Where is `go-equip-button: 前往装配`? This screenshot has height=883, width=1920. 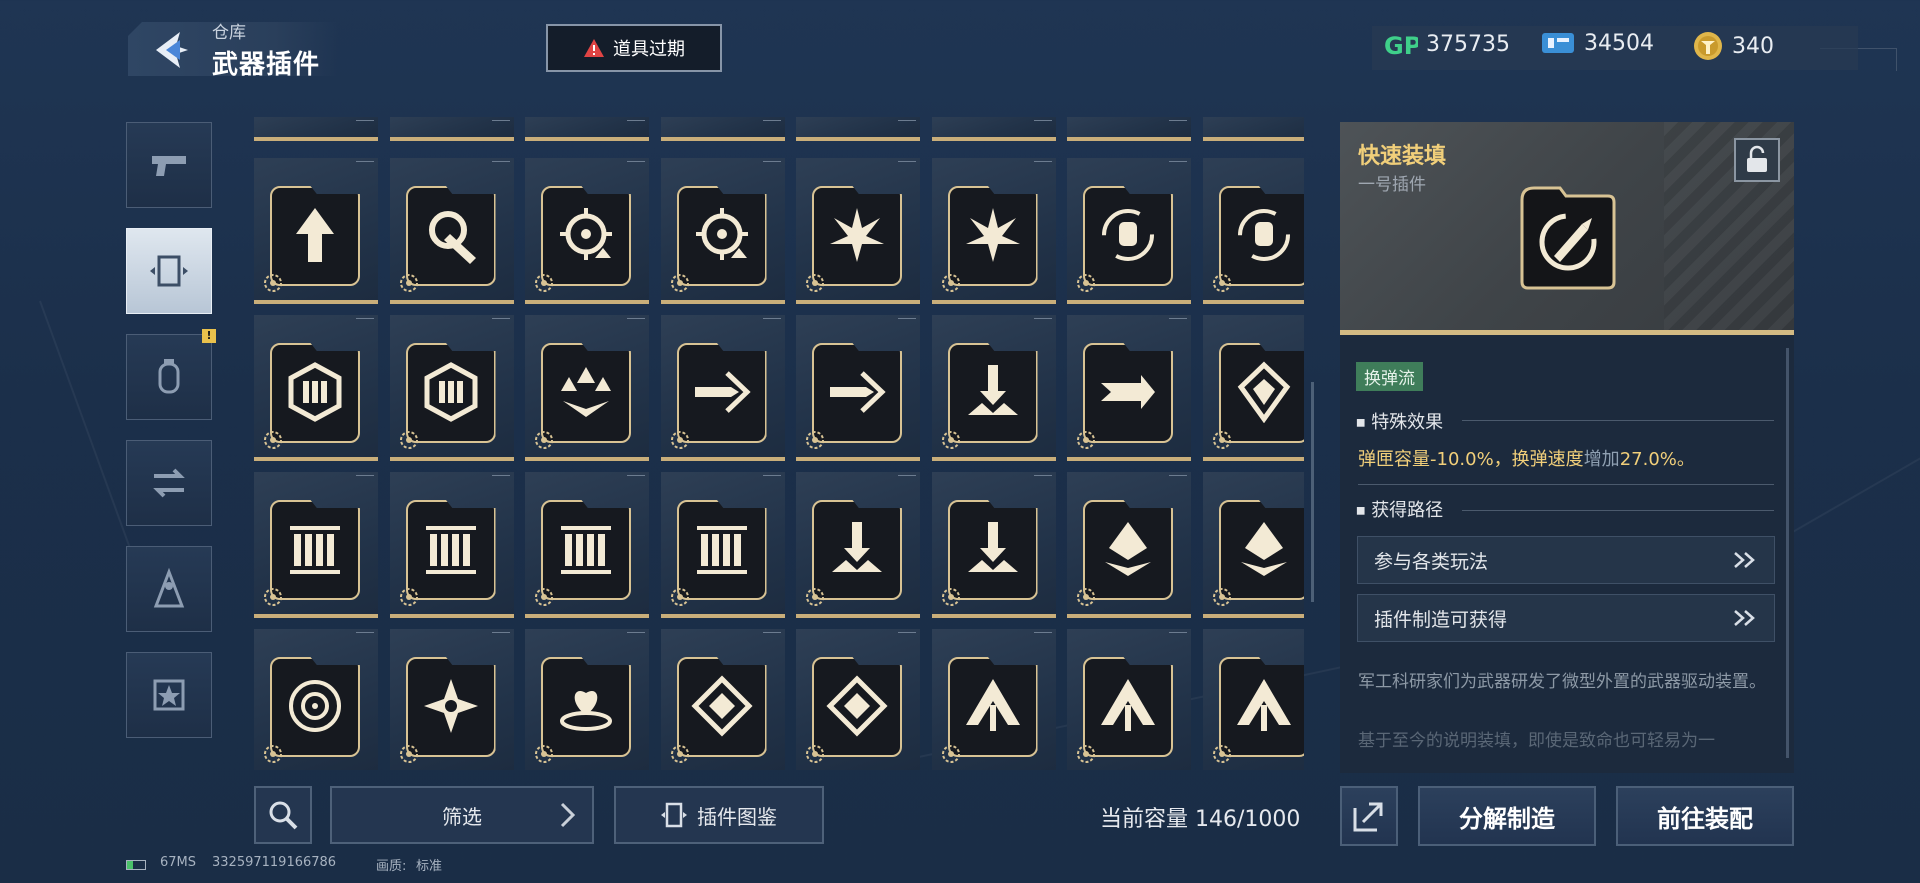
go-equip-button: 前往装配 is located at coordinates (1705, 816).